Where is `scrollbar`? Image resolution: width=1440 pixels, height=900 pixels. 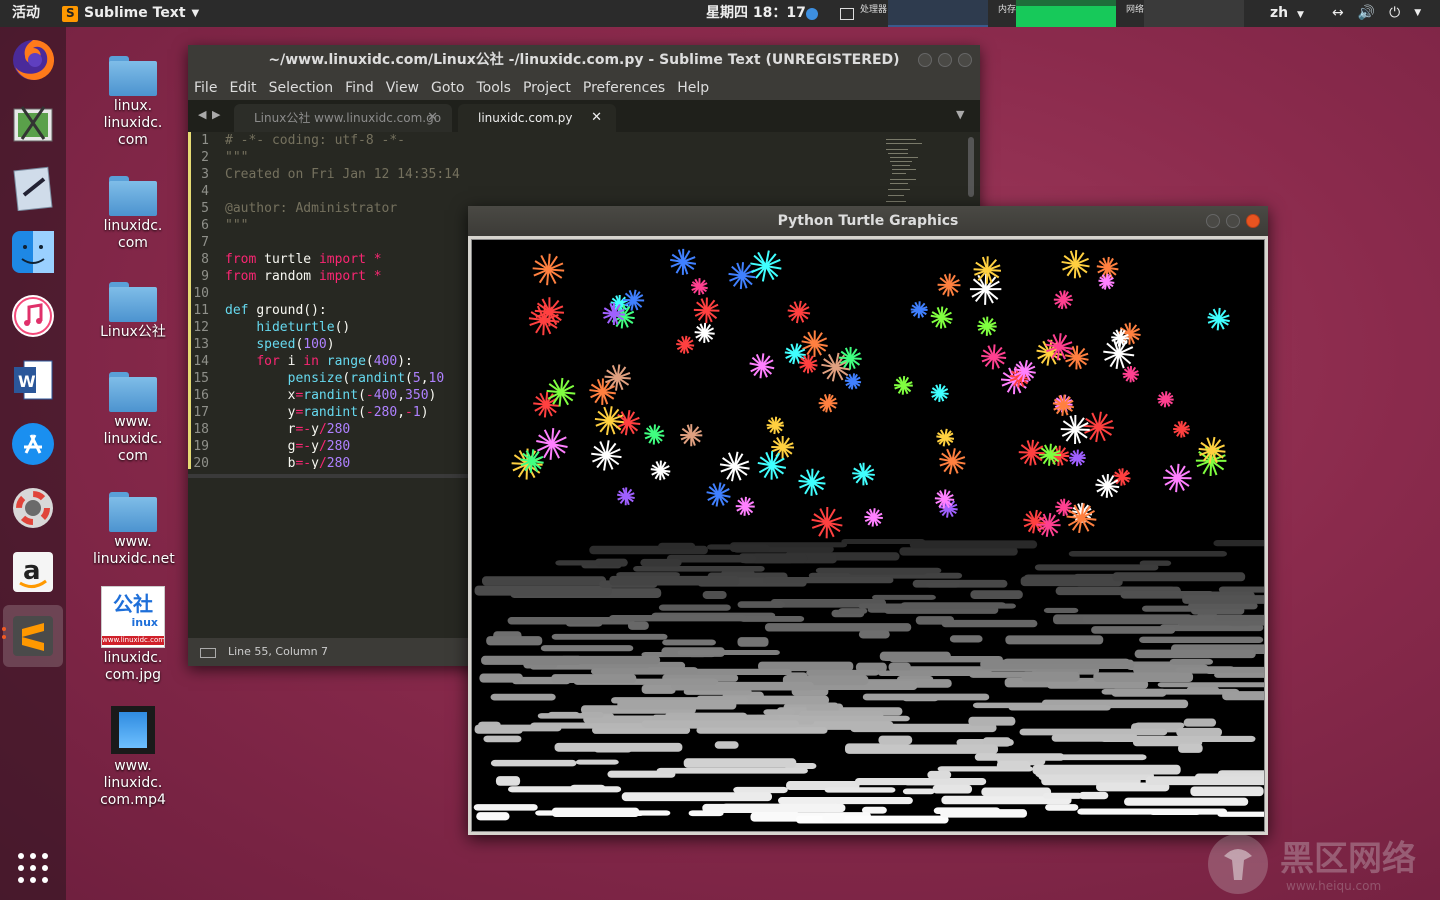
scrollbar is located at coordinates (971, 167).